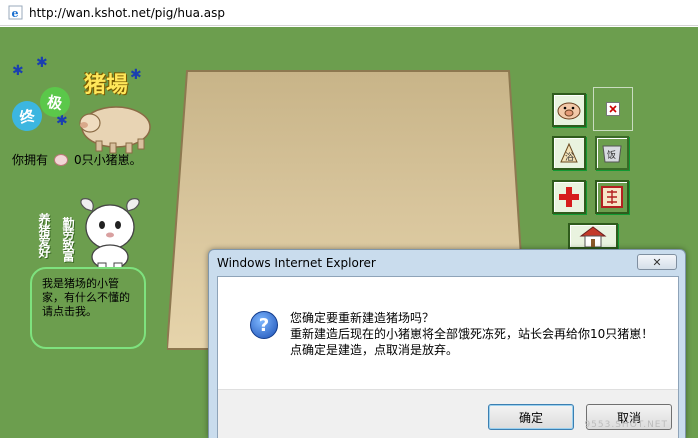  I want to click on pig-button, so click(569, 110).